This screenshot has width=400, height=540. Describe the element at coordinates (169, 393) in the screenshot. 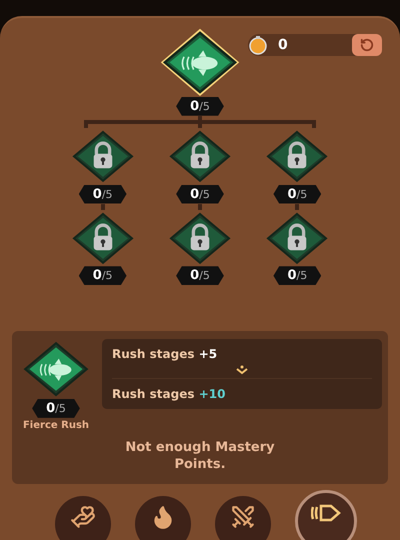

I see `effect-text: Rush stages +10` at that location.